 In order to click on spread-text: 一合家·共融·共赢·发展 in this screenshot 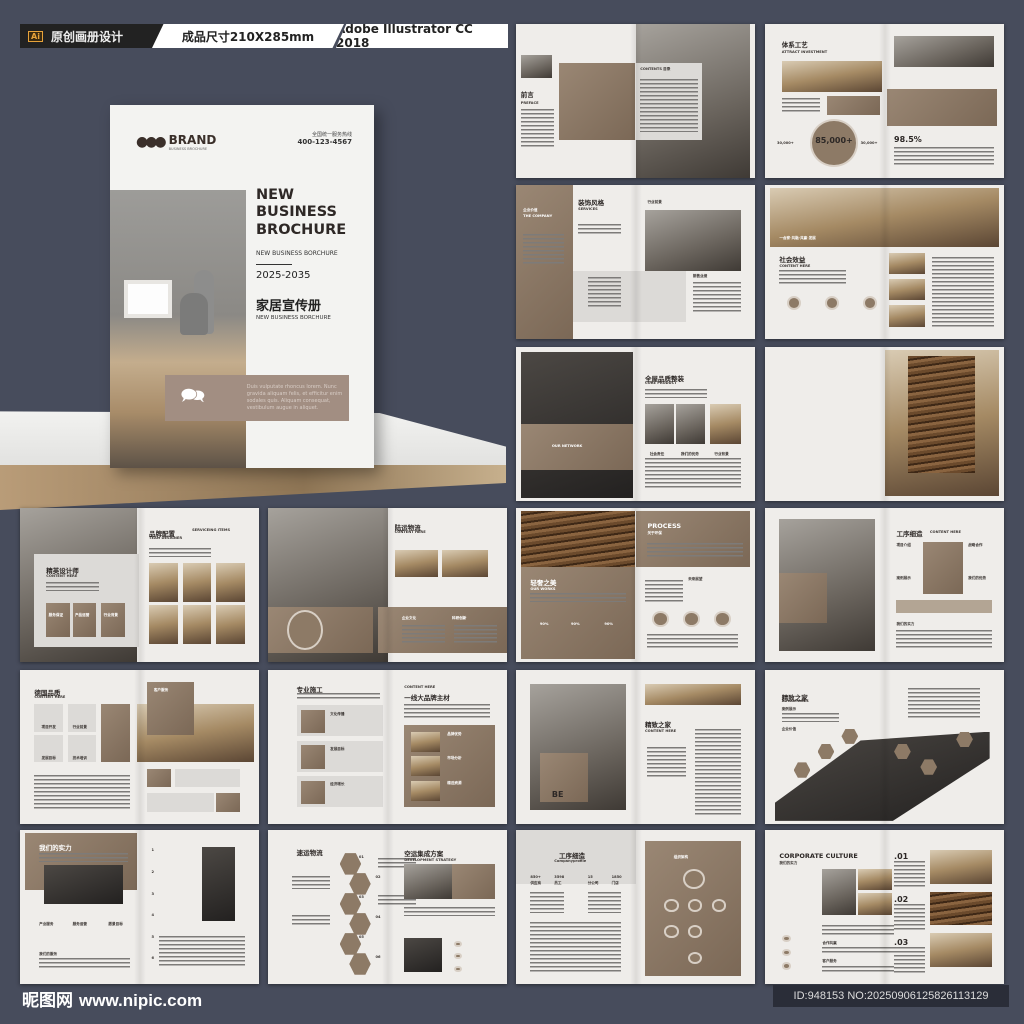, I will do `click(797, 237)`.